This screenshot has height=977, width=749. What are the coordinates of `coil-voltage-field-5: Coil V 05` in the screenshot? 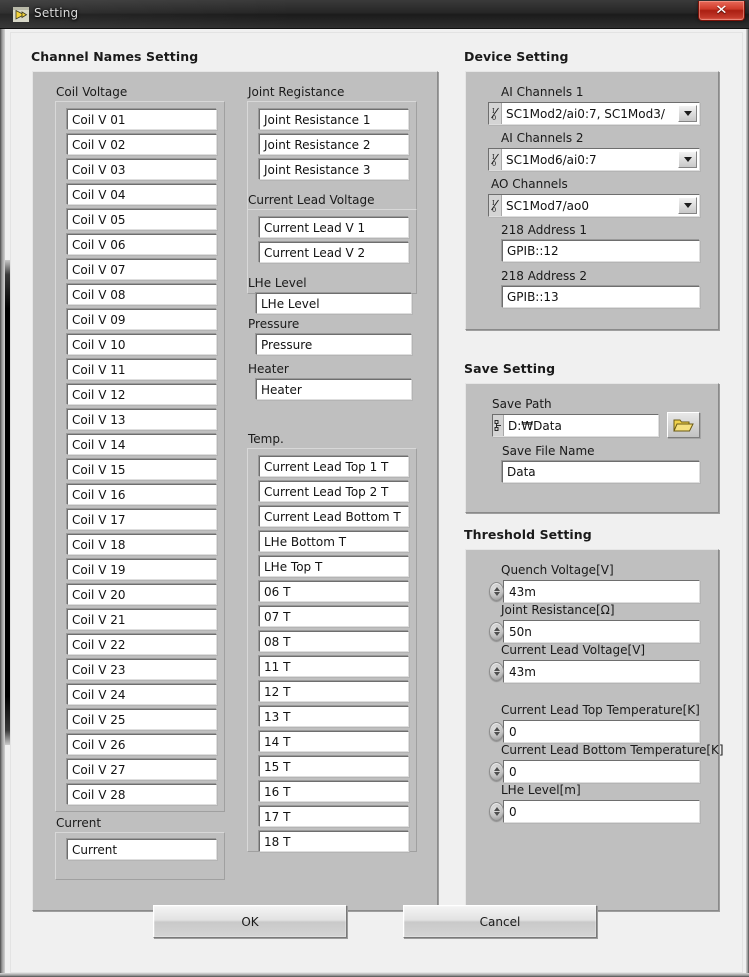 It's located at (142, 219).